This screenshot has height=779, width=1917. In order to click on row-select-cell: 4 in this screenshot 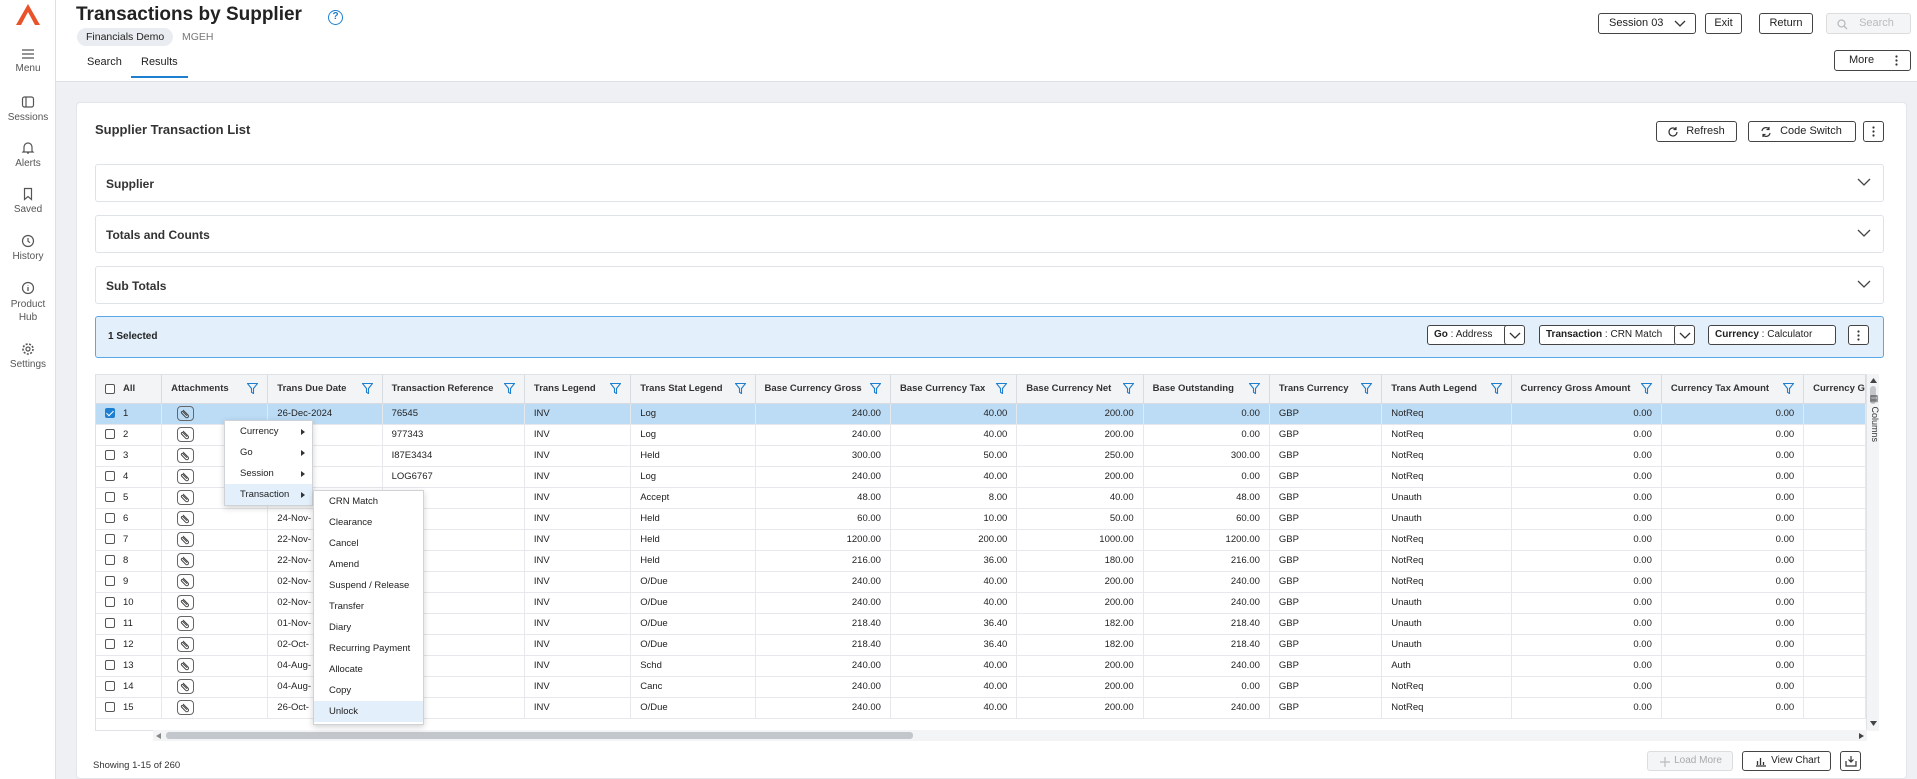, I will do `click(129, 477)`.